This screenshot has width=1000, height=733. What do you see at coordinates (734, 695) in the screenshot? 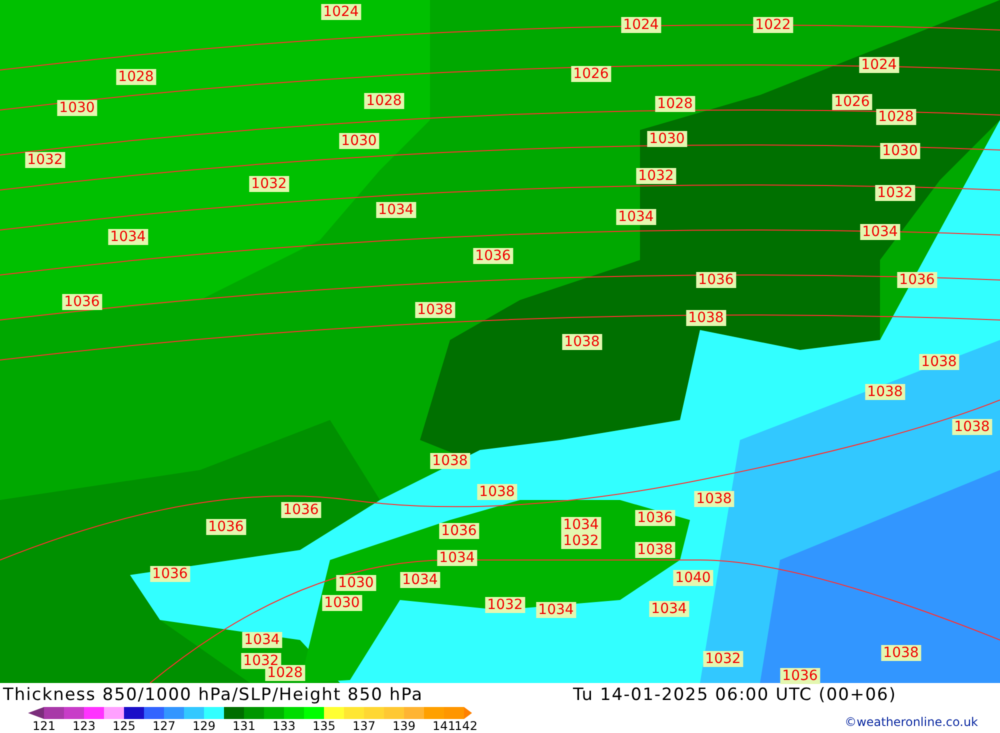
I see `forecast-datetime: Tu 14-01-2025 06:00 UTC (00+06)` at bounding box center [734, 695].